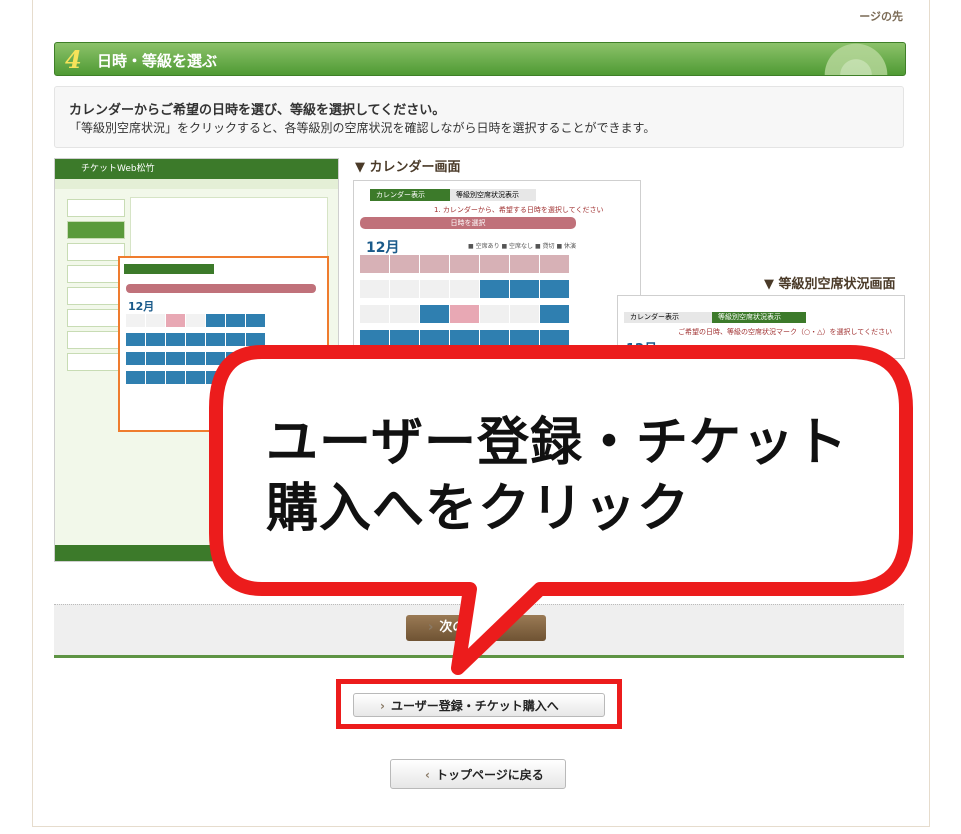 Image resolution: width=961 pixels, height=834 pixels. Describe the element at coordinates (478, 509) in the screenshot. I see `callout-line-2: 購入へをクリック` at that location.